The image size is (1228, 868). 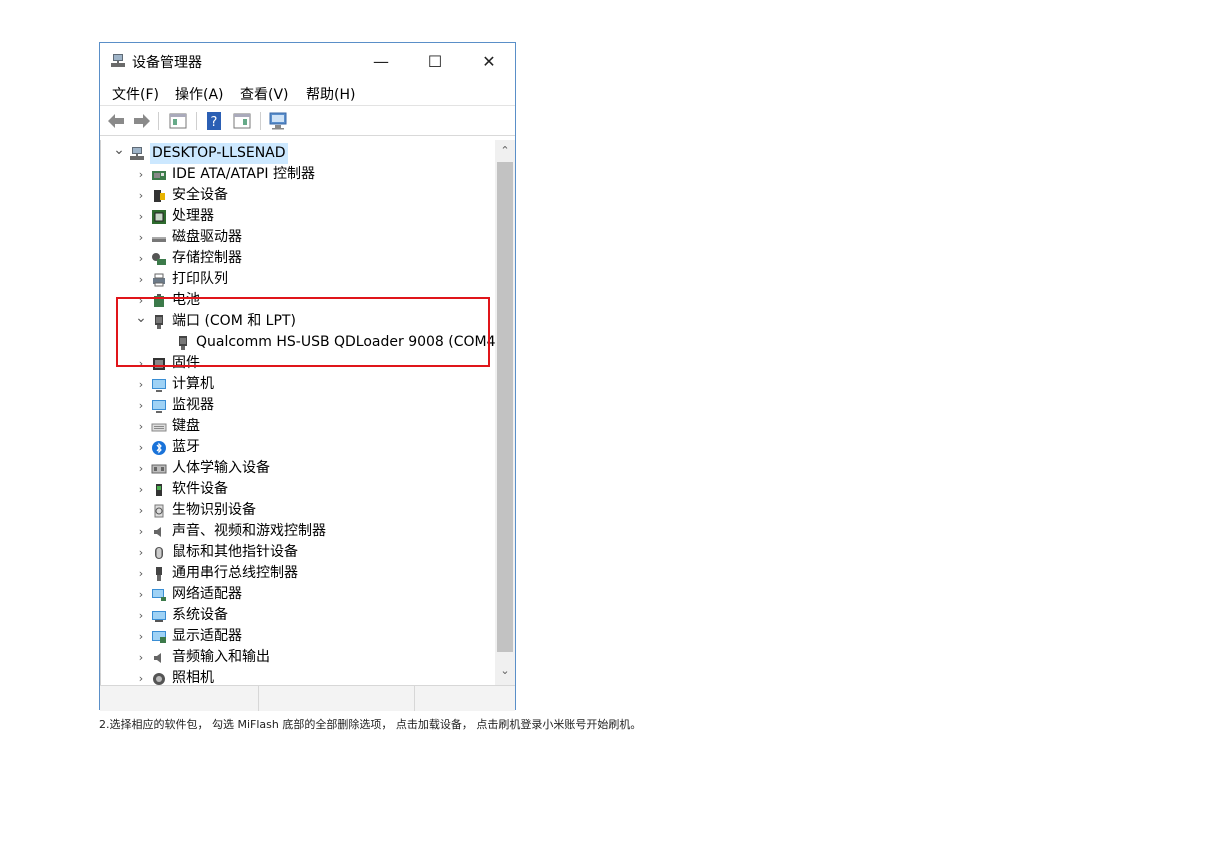 I want to click on tree-item: › IDE ATA/ATAPI 控制器, so click(x=298, y=174).